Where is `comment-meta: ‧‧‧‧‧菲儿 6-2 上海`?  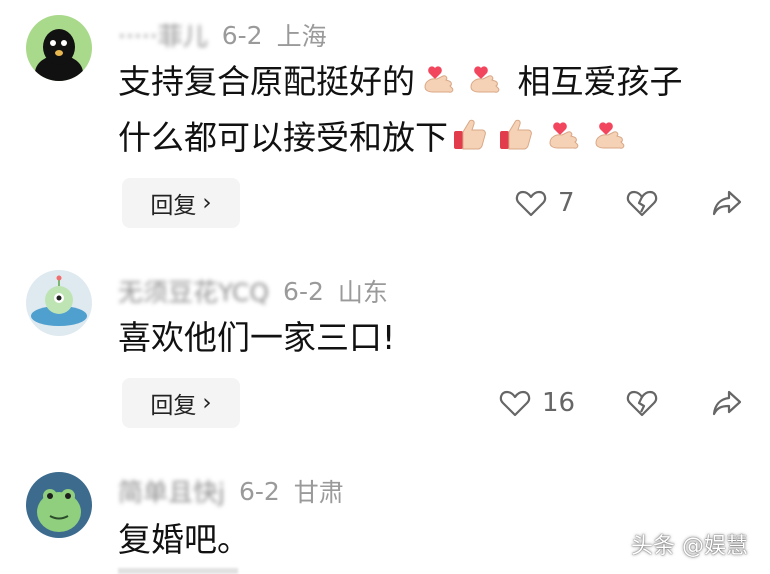
comment-meta: ‧‧‧‧‧菲儿 6-2 上海 is located at coordinates (222, 35).